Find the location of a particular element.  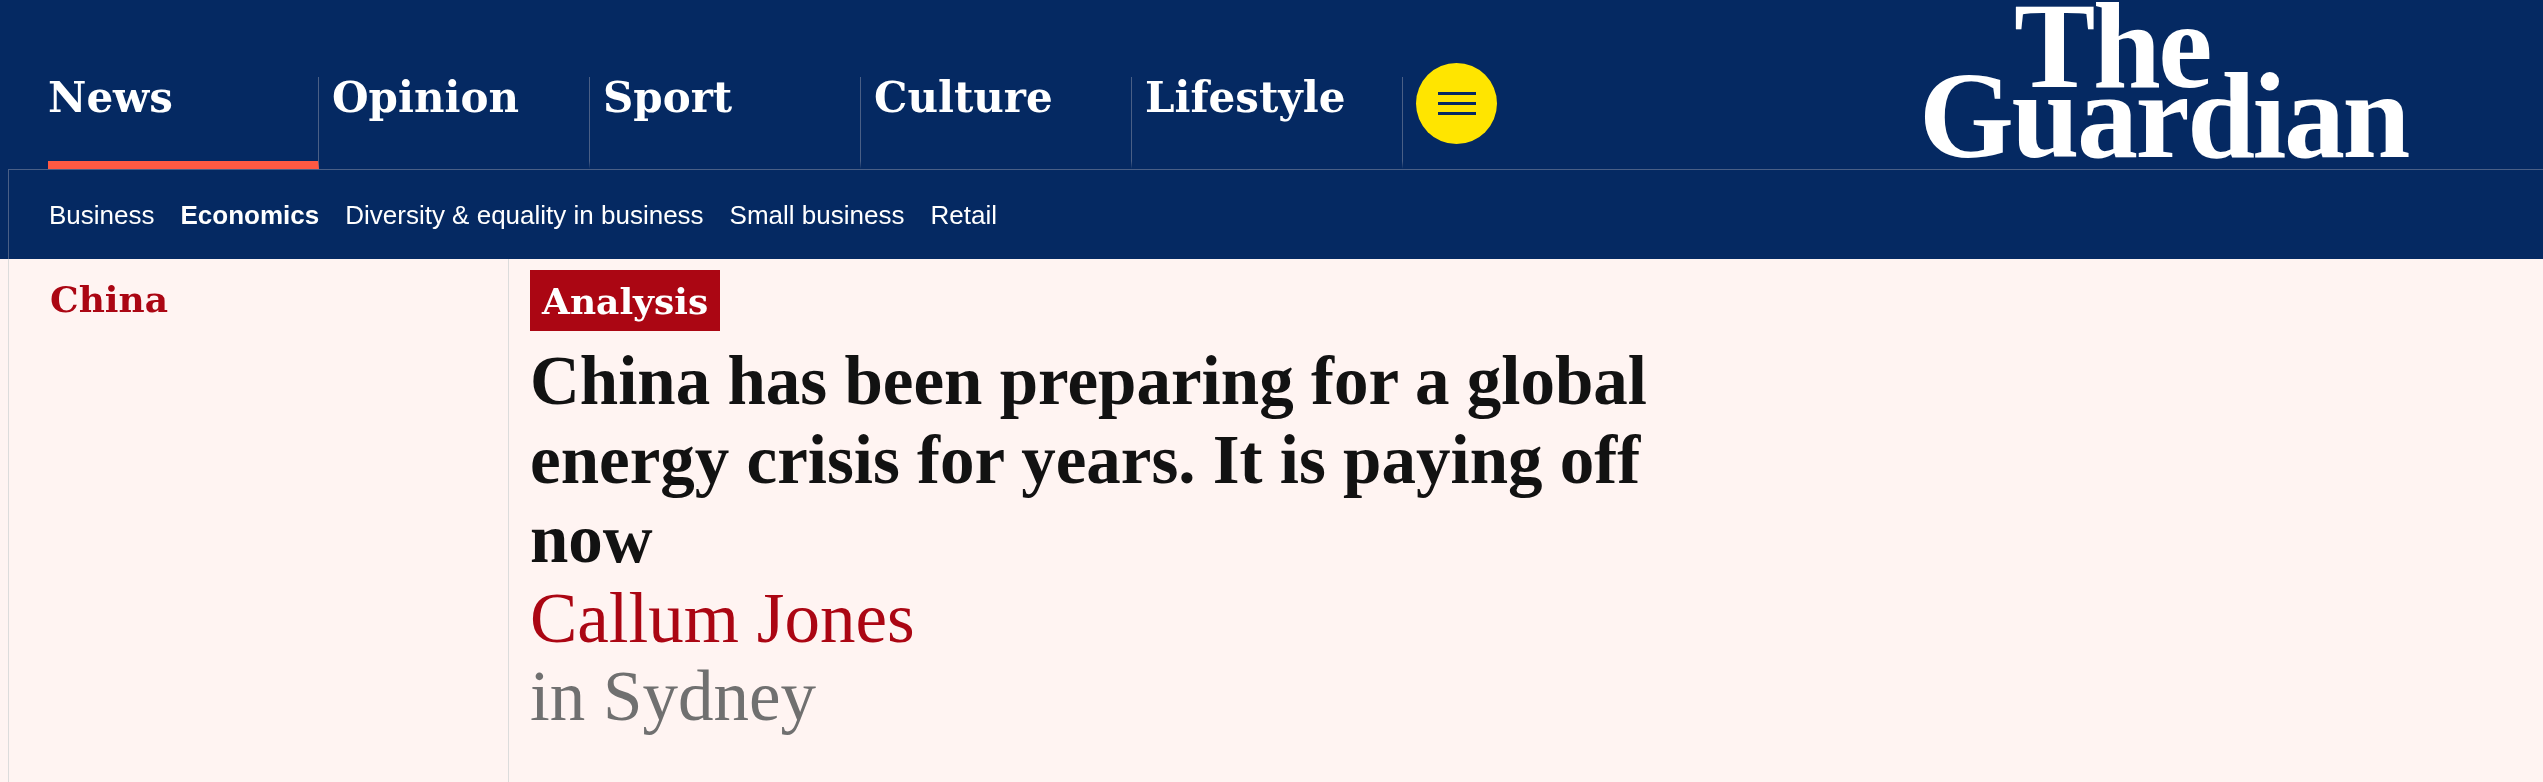

pillar-tab: Culture is located at coordinates (996, 123).